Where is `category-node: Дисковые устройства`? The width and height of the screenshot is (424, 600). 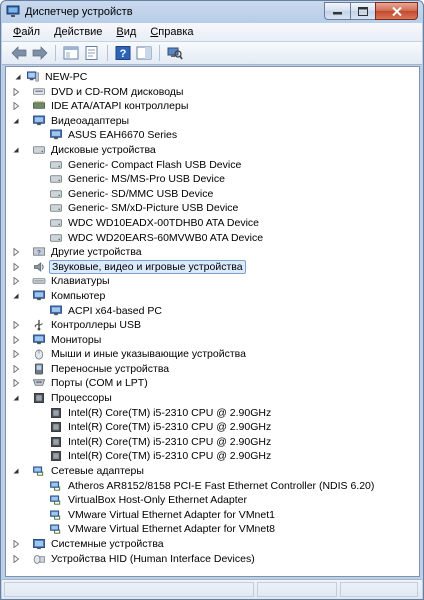 category-node: Дисковые устройства is located at coordinates (212, 150).